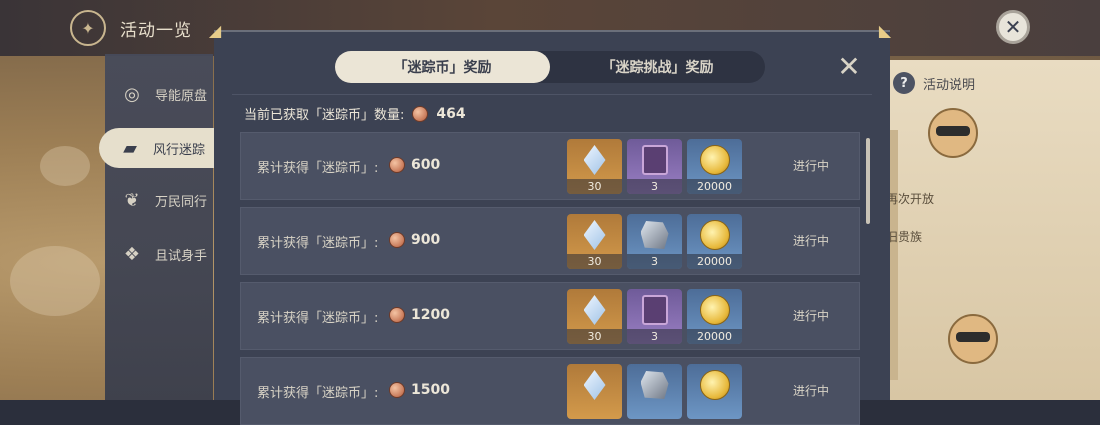 The height and width of the screenshot is (425, 1100). What do you see at coordinates (426, 240) in the screenshot?
I see `reward-target-value: 900` at bounding box center [426, 240].